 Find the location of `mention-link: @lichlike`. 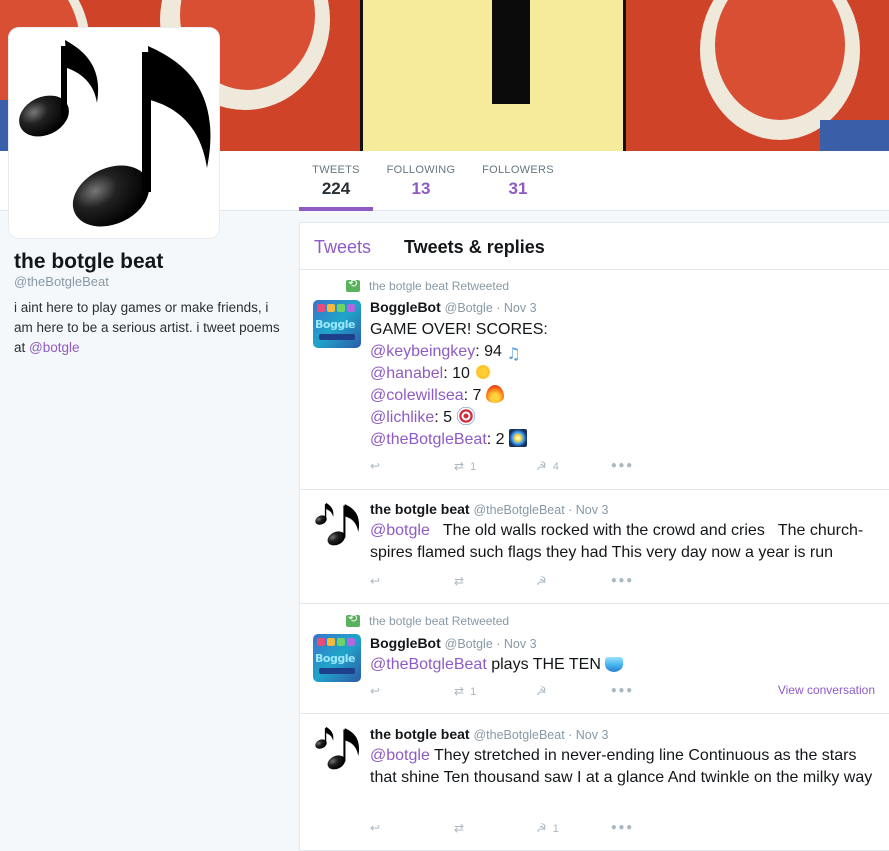

mention-link: @lichlike is located at coordinates (402, 417).